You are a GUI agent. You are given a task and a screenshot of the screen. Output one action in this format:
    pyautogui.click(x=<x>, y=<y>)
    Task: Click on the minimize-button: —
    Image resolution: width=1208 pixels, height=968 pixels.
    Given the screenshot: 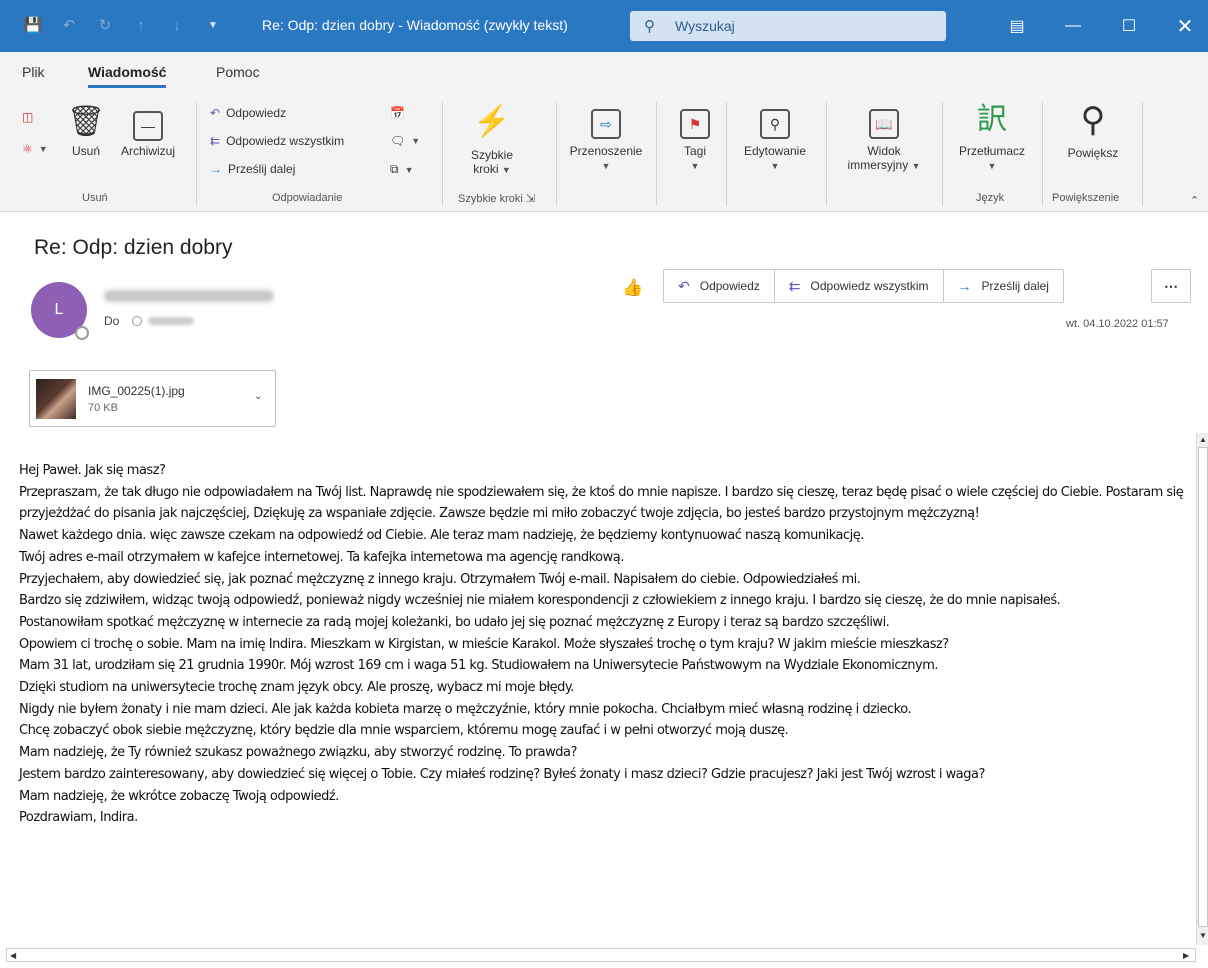 What is the action you would take?
    pyautogui.click(x=1073, y=26)
    